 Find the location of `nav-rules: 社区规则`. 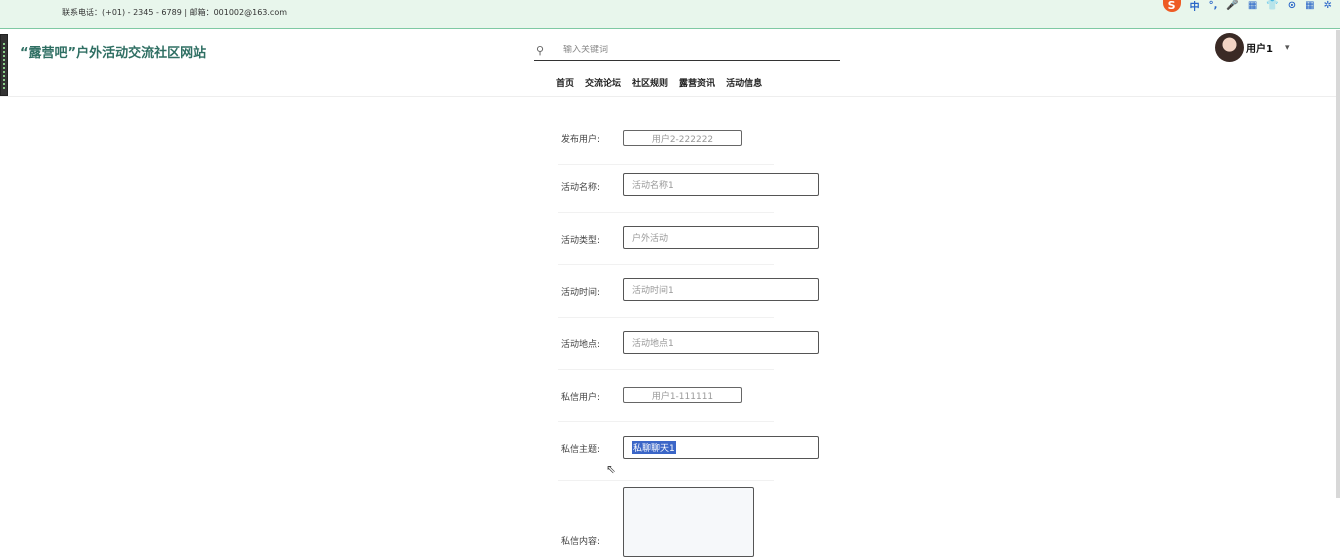

nav-rules: 社区规则 is located at coordinates (650, 82).